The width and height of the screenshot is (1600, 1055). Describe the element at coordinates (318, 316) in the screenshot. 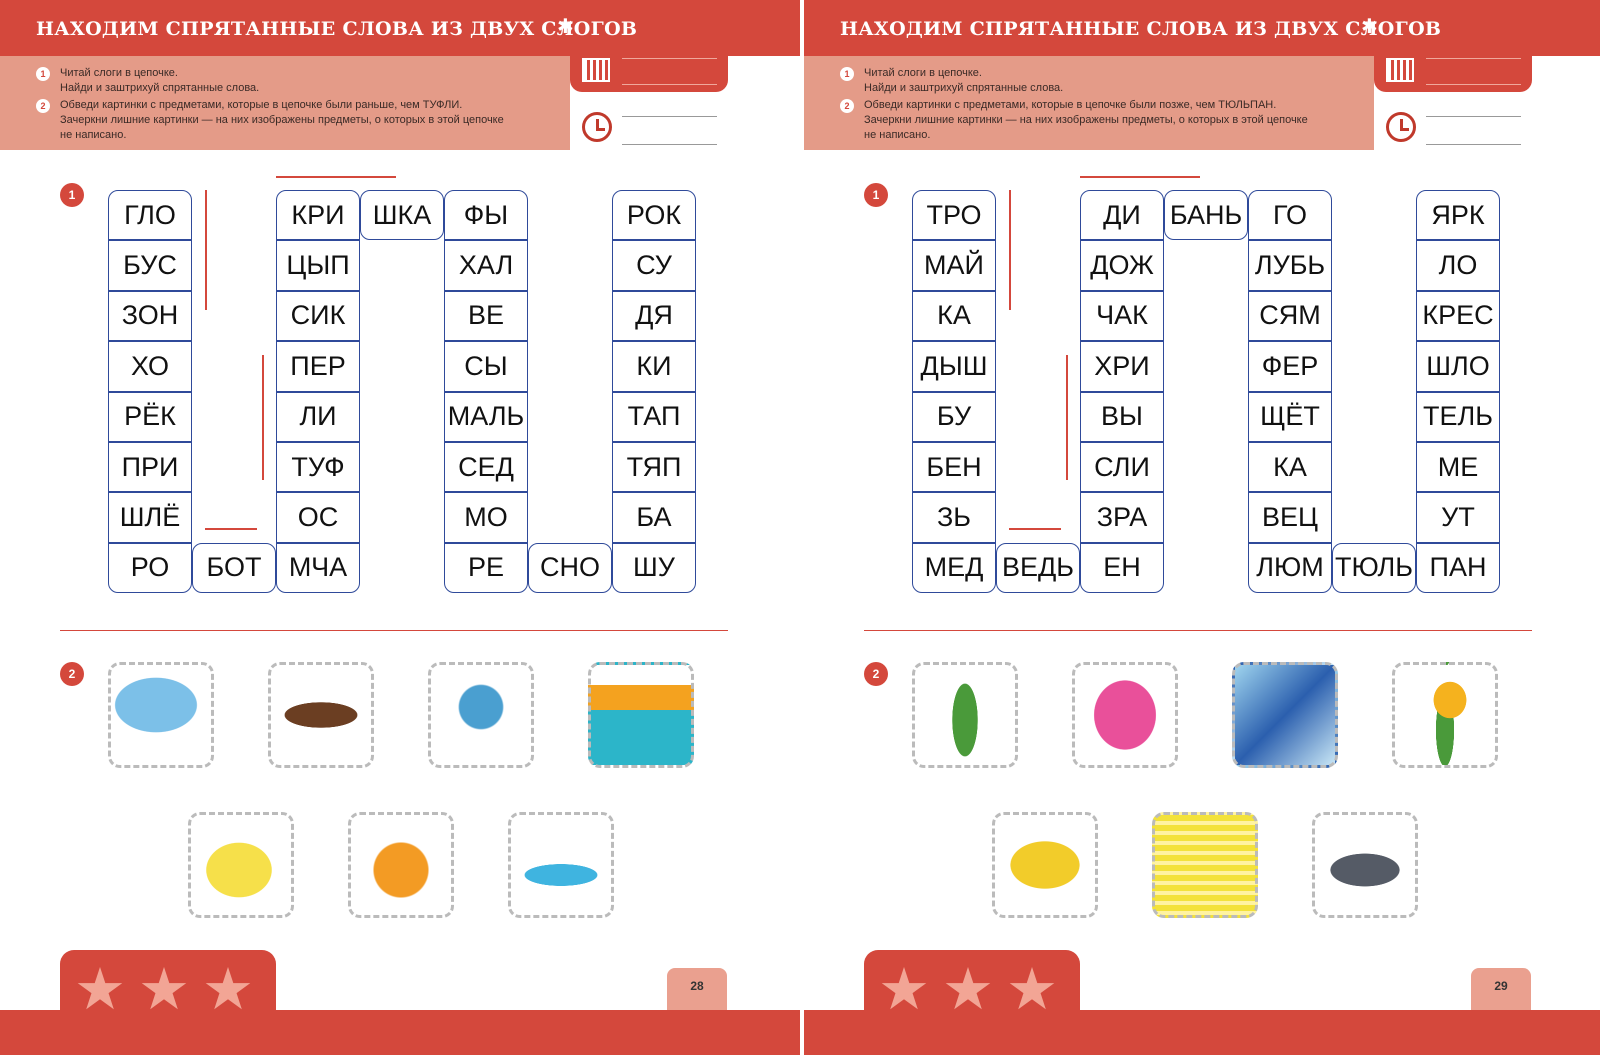

I see `syllable-cell: СИК` at that location.